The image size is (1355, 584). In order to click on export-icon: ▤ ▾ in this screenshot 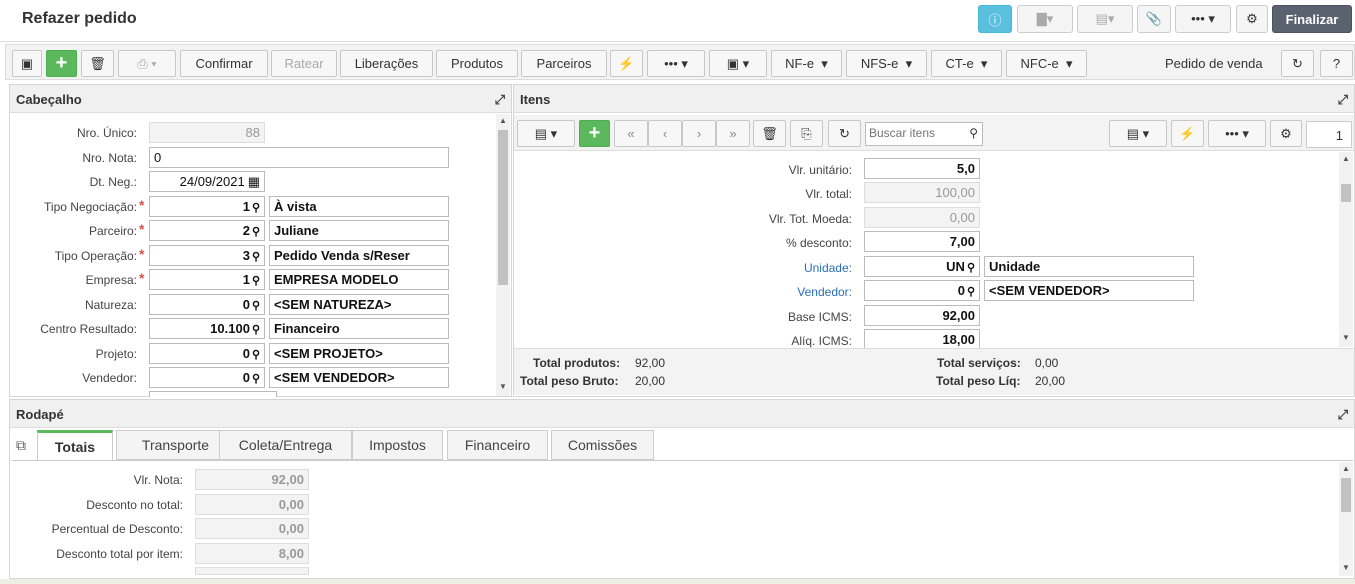, I will do `click(1138, 133)`.